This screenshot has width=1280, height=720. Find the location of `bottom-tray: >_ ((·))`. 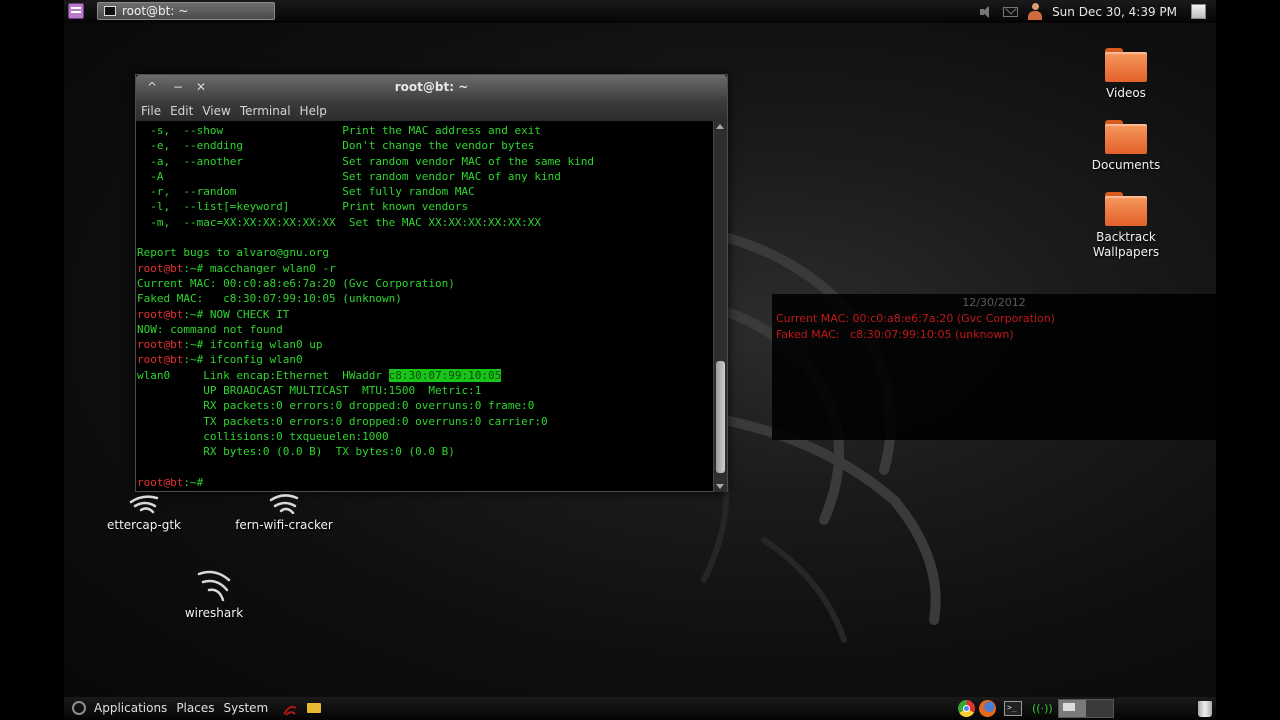

bottom-tray: >_ ((·)) is located at coordinates (1087, 708).